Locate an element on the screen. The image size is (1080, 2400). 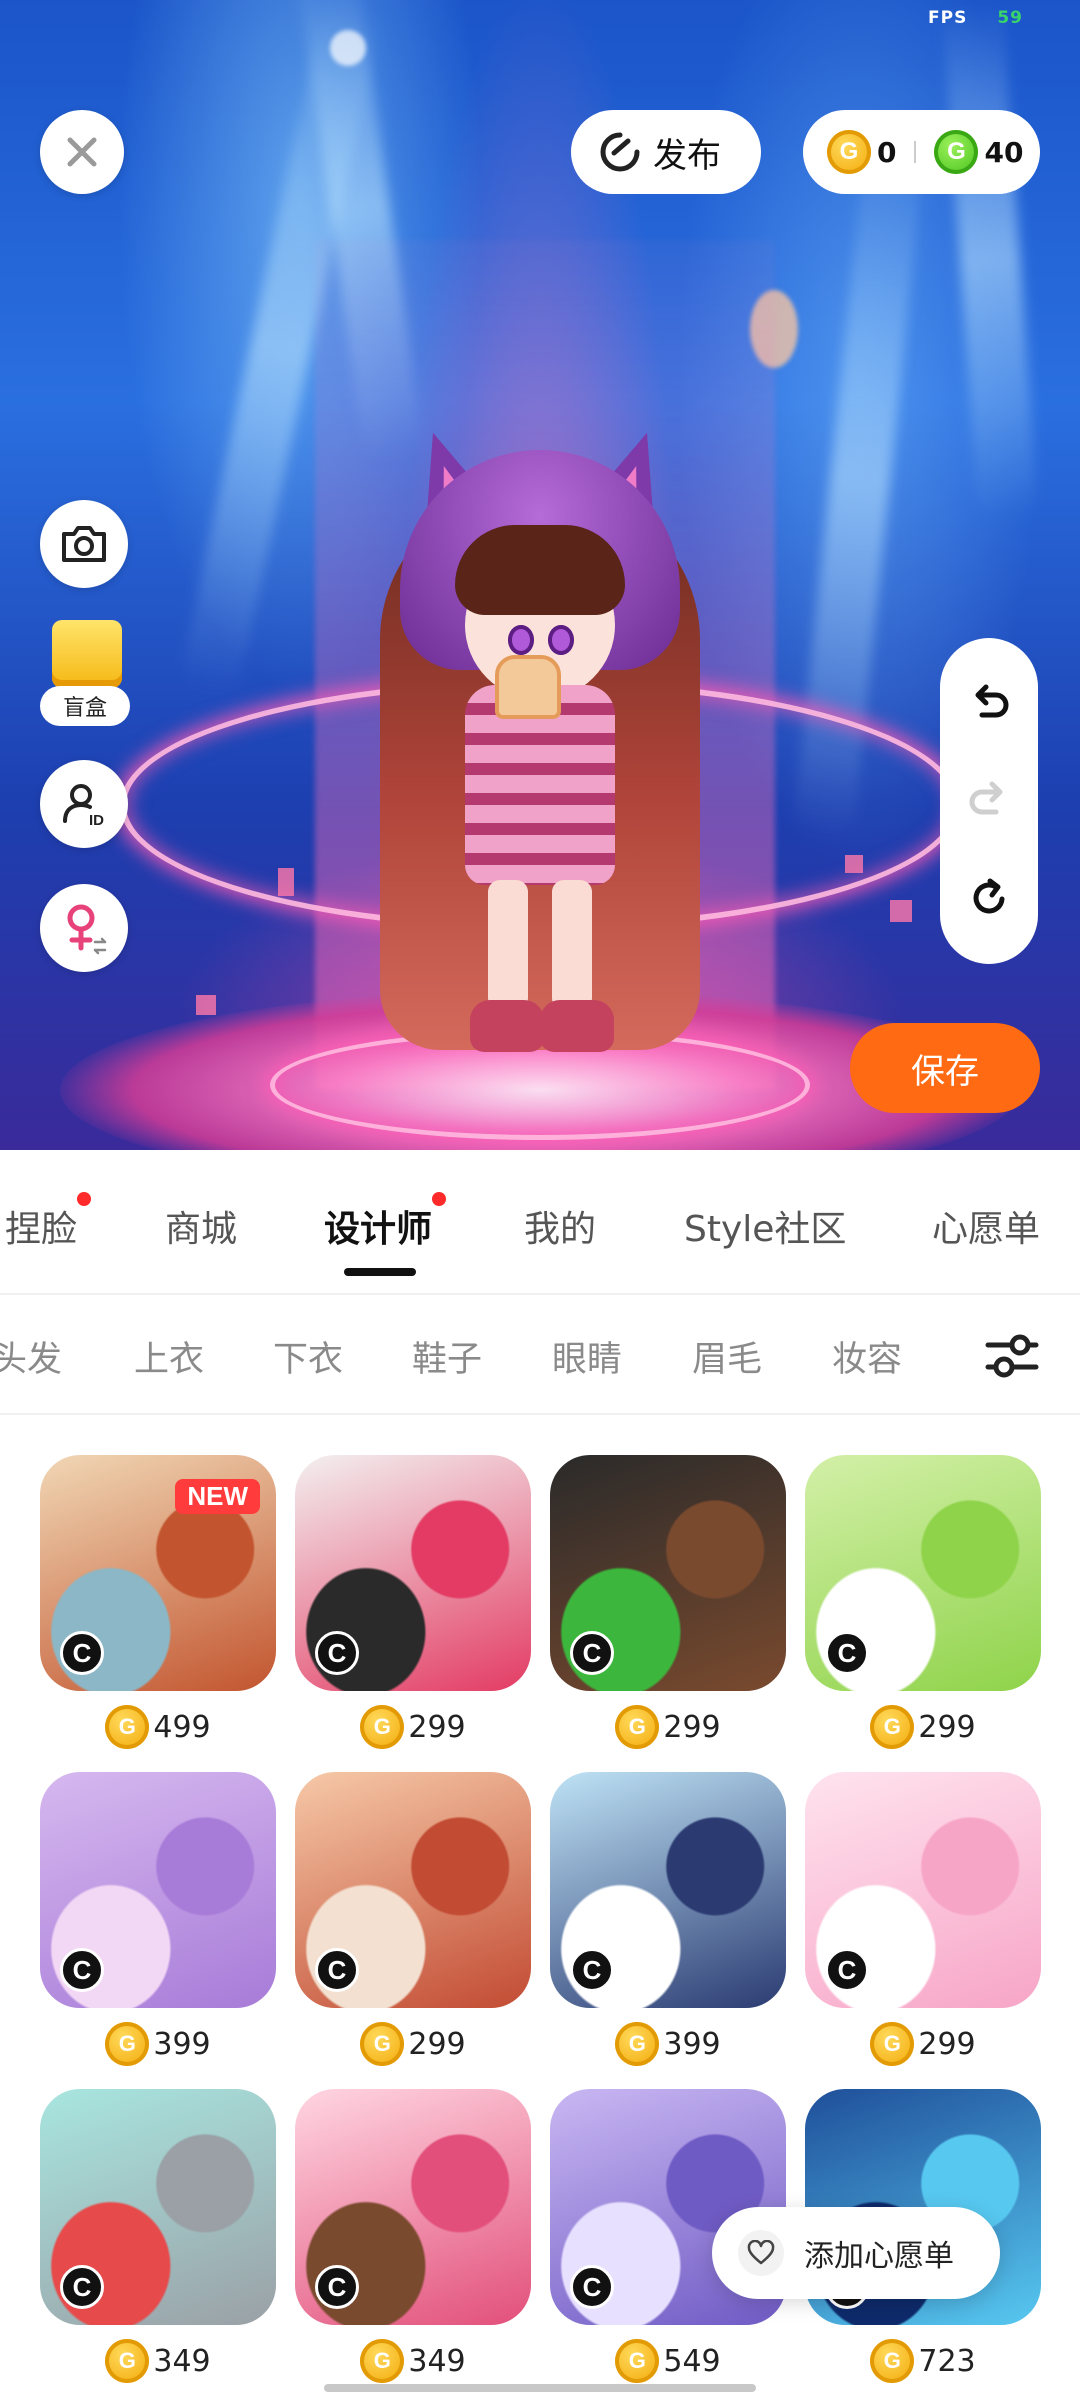
tab-designer-label: 设计师 is located at coordinates (378, 1229).